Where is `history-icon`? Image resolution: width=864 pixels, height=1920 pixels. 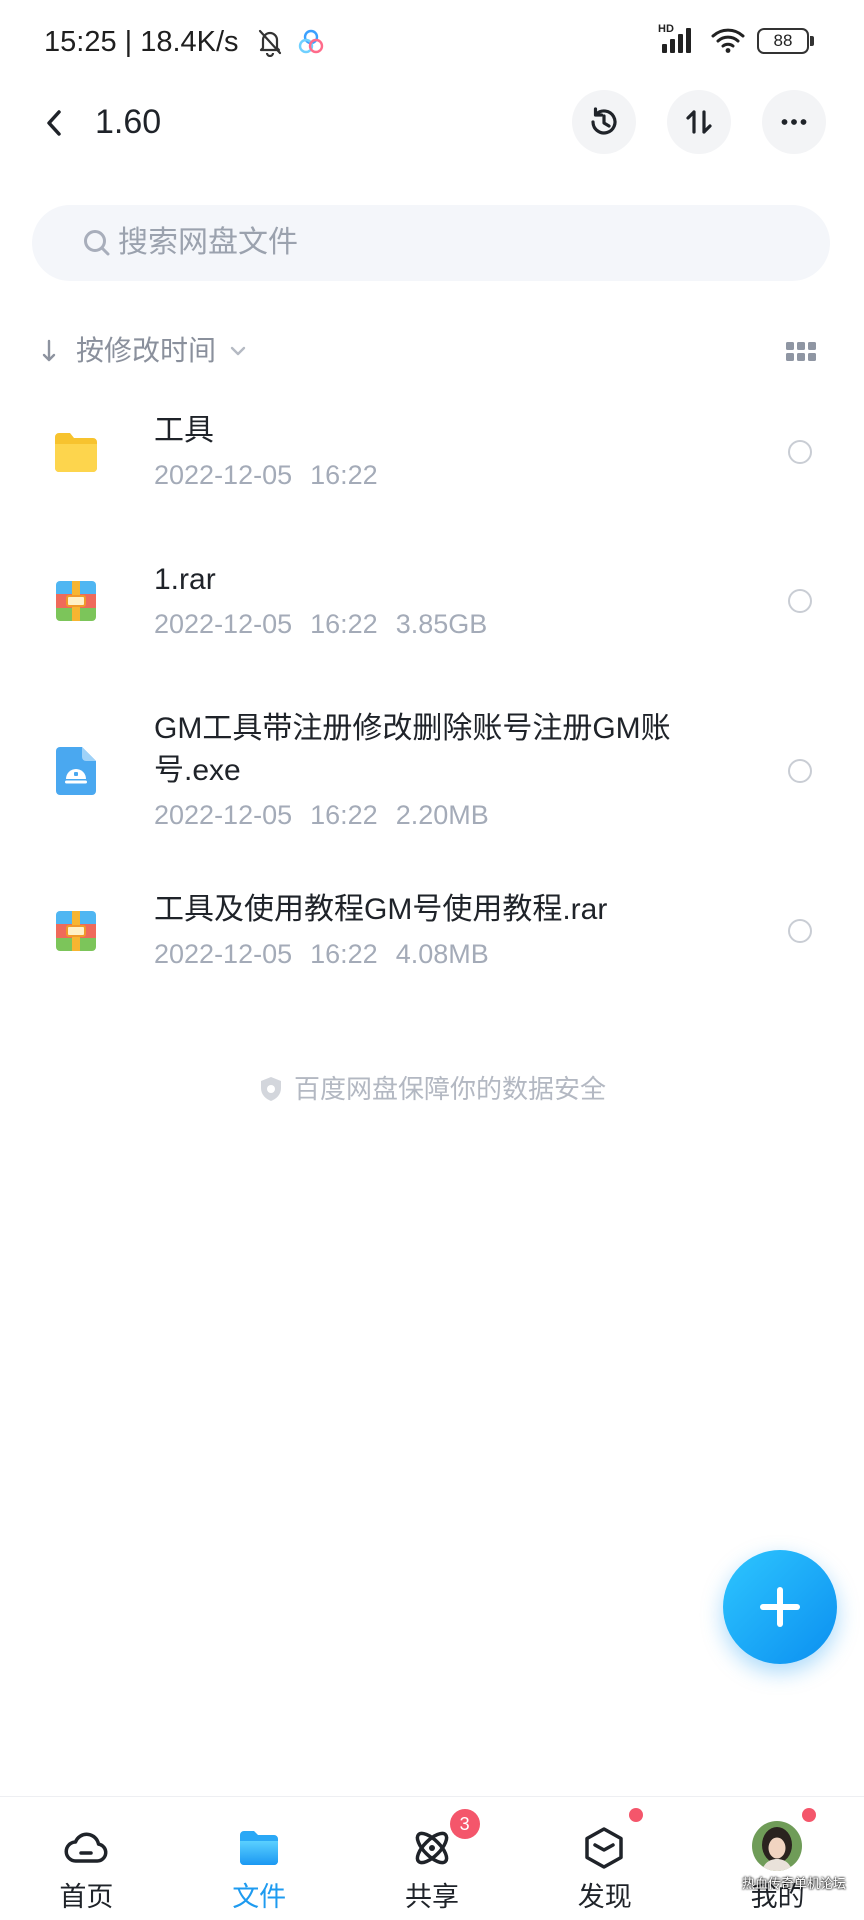 history-icon is located at coordinates (604, 121).